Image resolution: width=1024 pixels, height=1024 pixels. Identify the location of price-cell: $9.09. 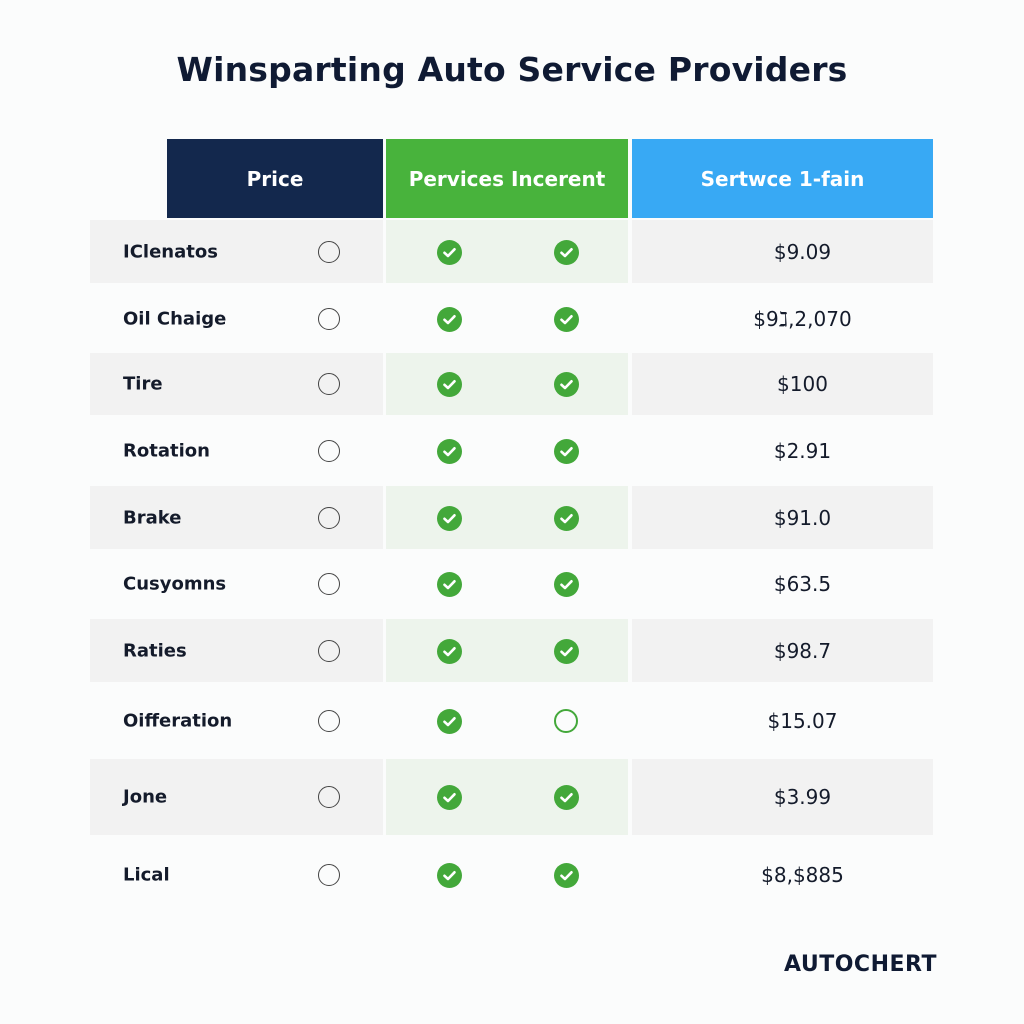
(782, 251).